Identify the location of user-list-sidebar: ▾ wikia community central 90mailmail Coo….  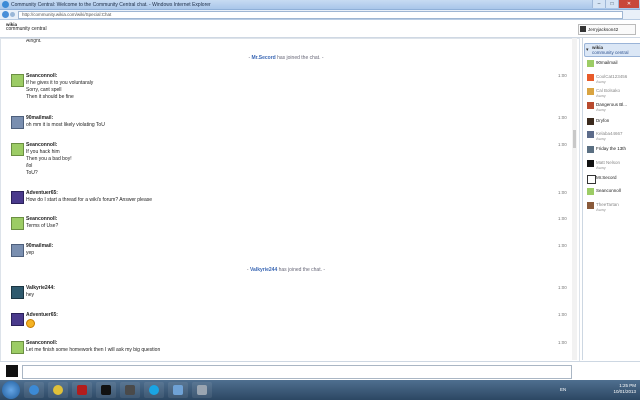
(611, 199).